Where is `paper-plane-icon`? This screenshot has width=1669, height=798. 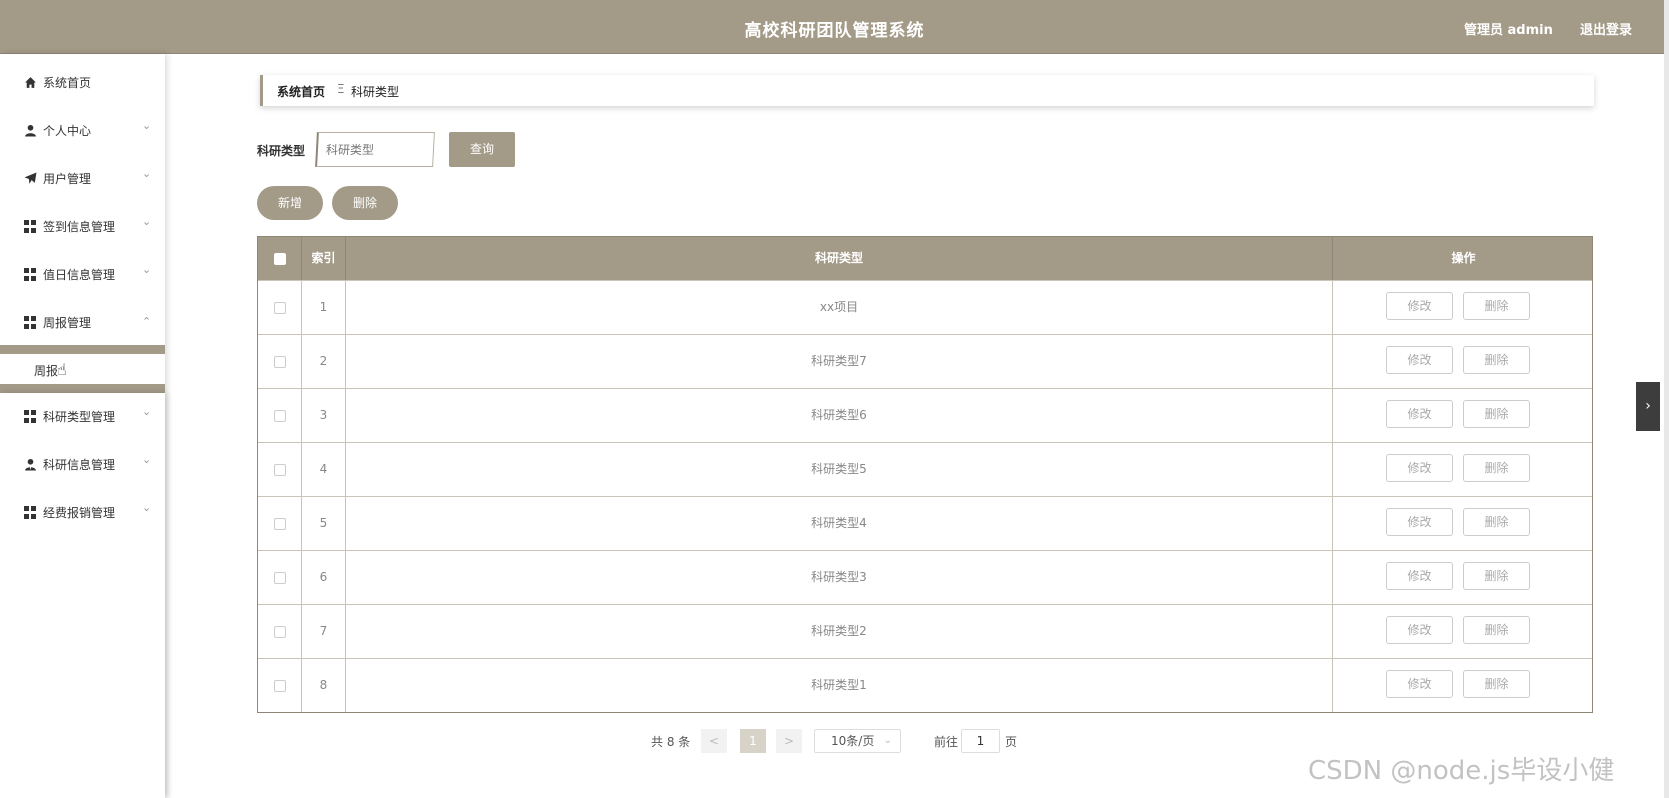 paper-plane-icon is located at coordinates (30, 178).